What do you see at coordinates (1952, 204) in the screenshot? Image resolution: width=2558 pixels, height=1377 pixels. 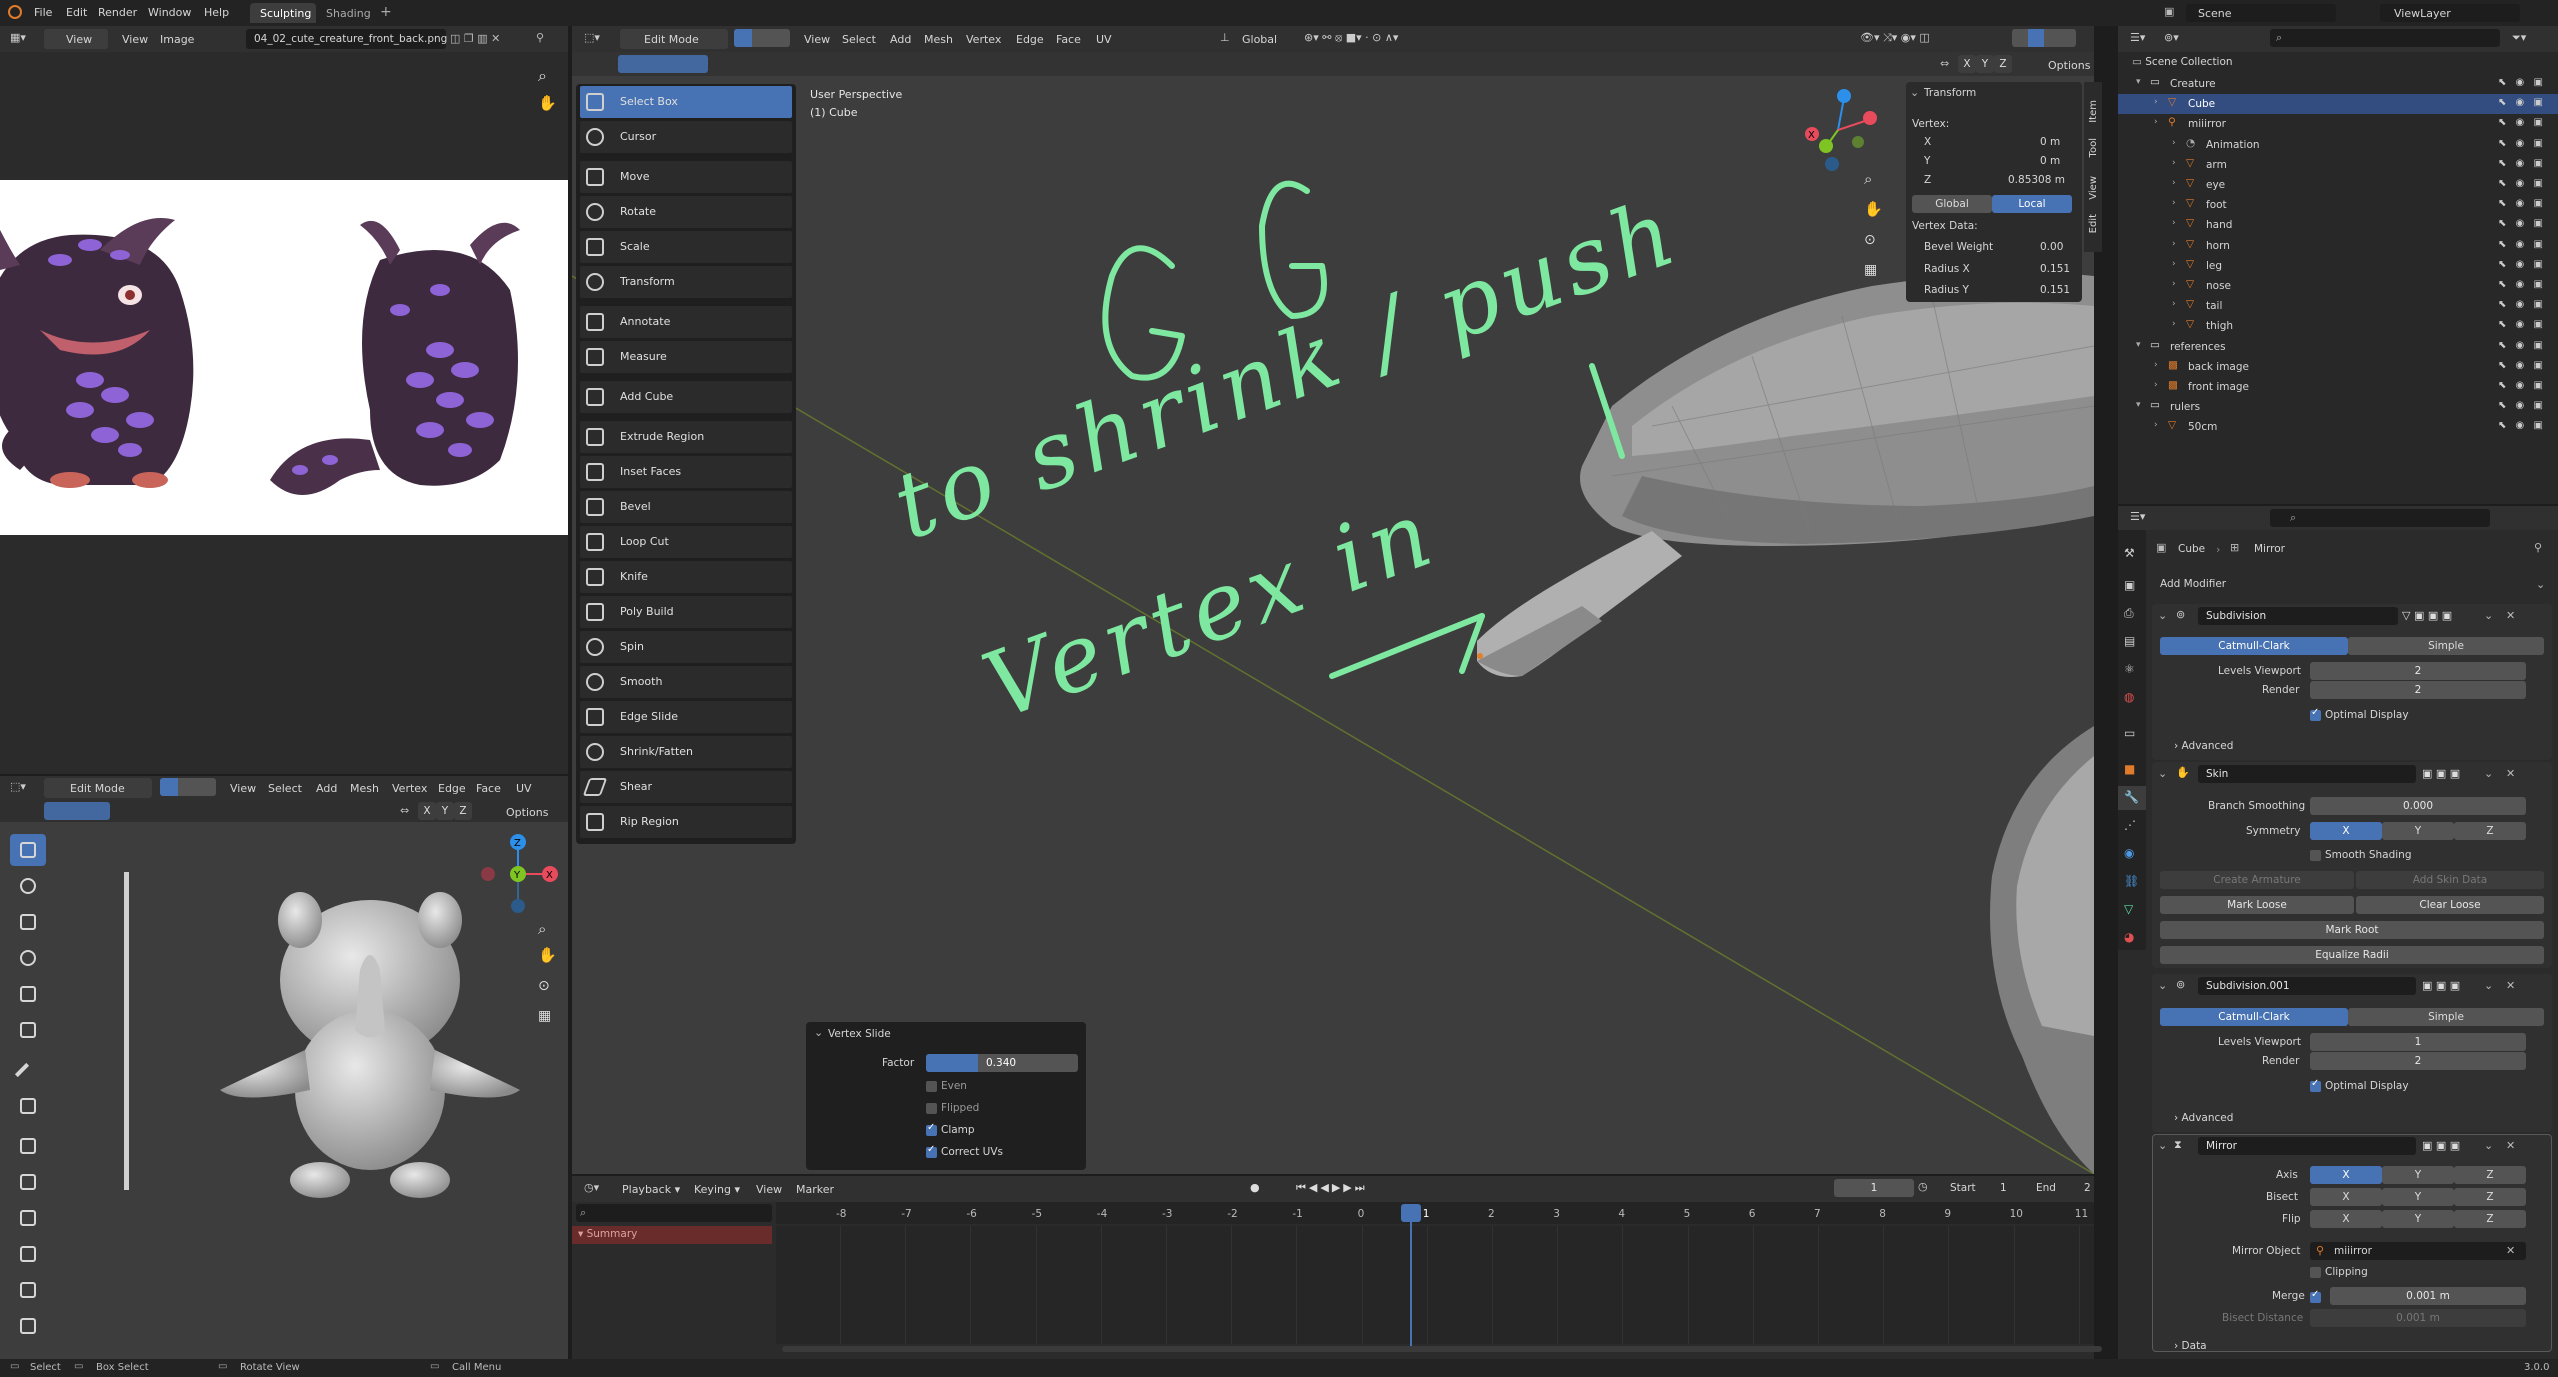 I see `global-toggle: Global` at bounding box center [1952, 204].